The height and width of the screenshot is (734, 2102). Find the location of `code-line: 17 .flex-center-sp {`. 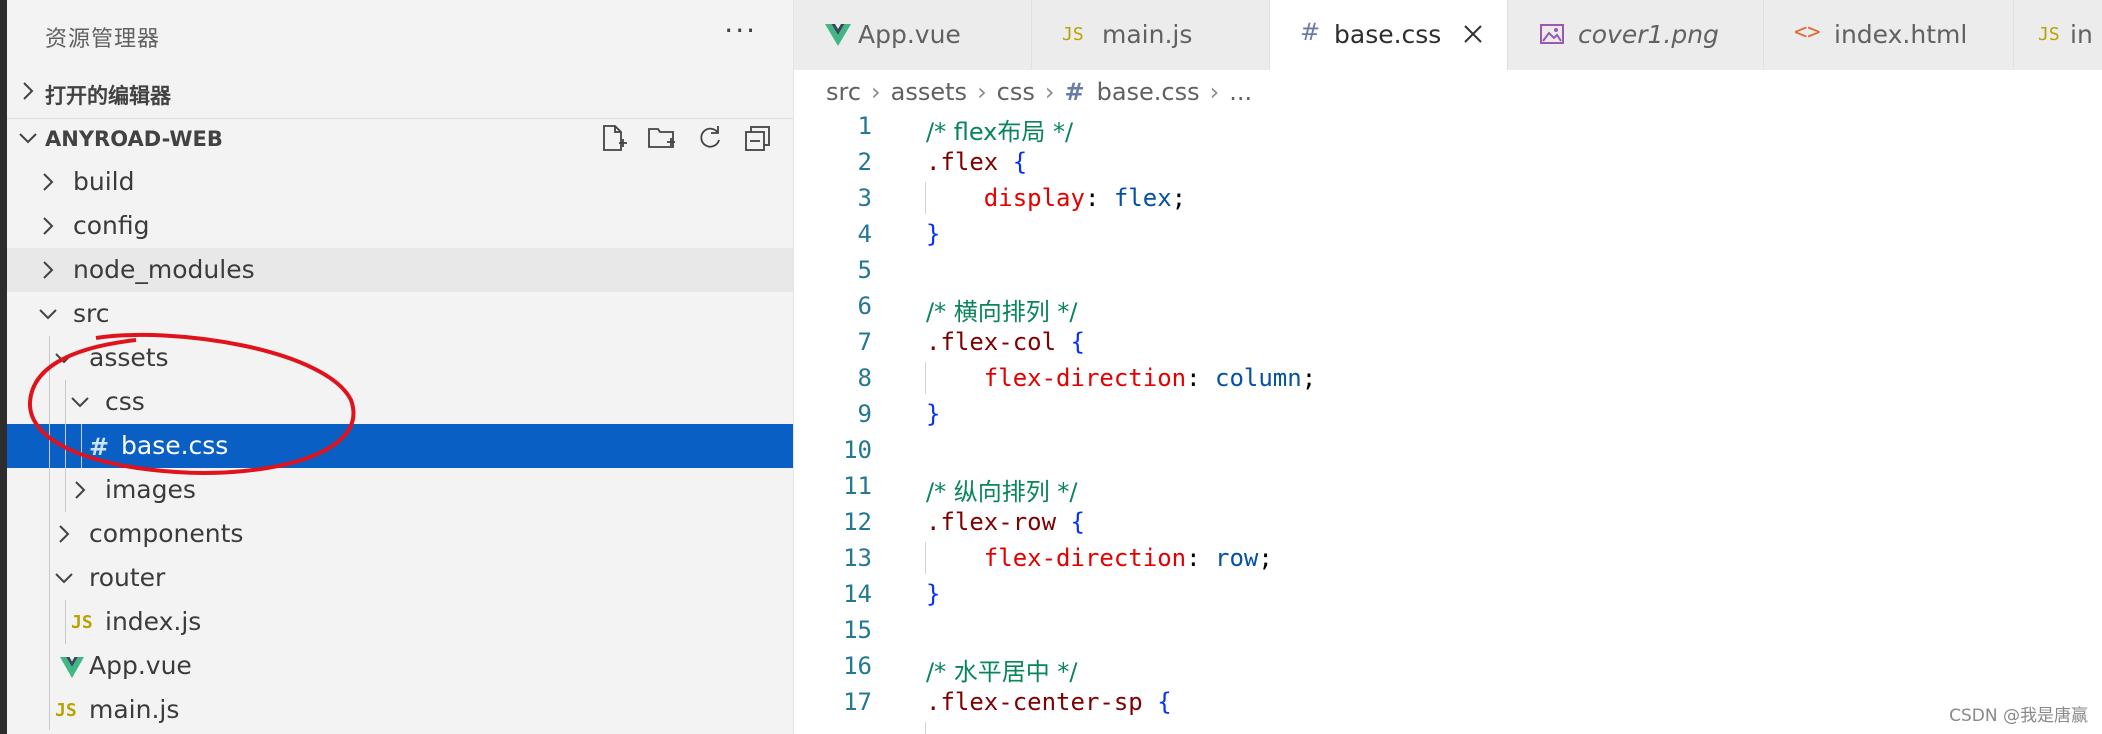

code-line: 17 .flex-center-sp { is located at coordinates (1448, 706).